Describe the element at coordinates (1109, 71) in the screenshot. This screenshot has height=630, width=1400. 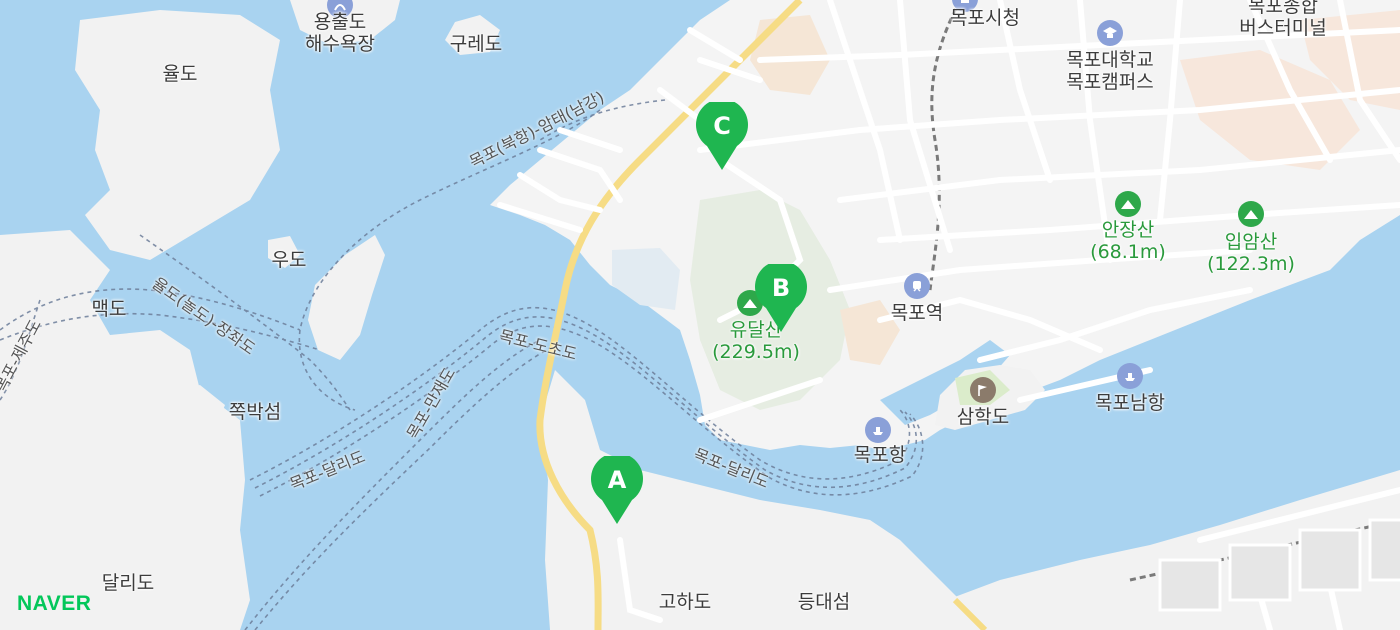
I see `place-mokpo-university: 목포대학교 목포캠퍼스` at that location.